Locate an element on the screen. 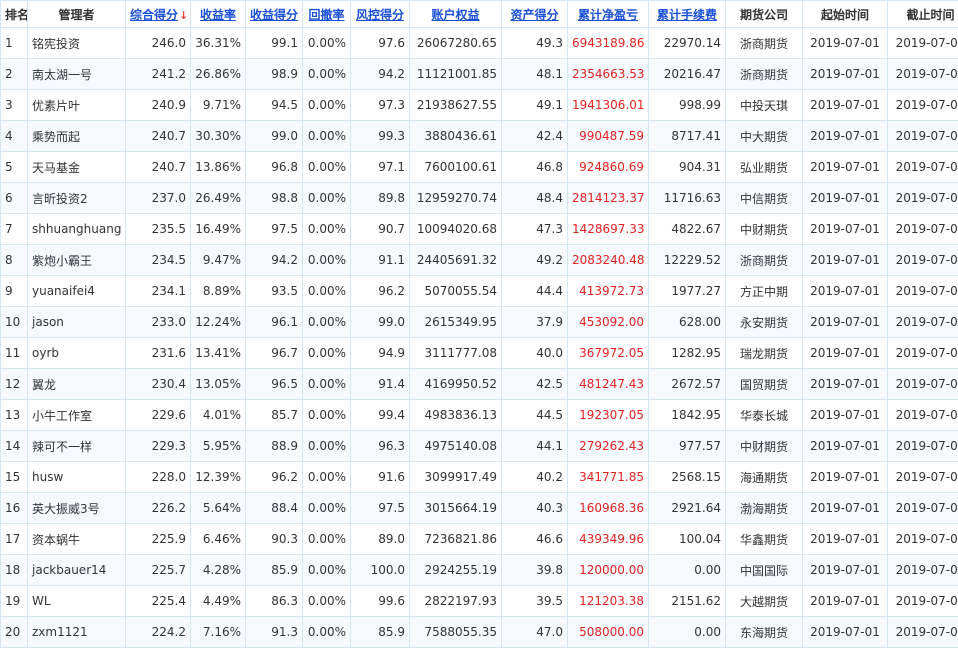  cell-manager: yuanaifei4 is located at coordinates (76, 291).